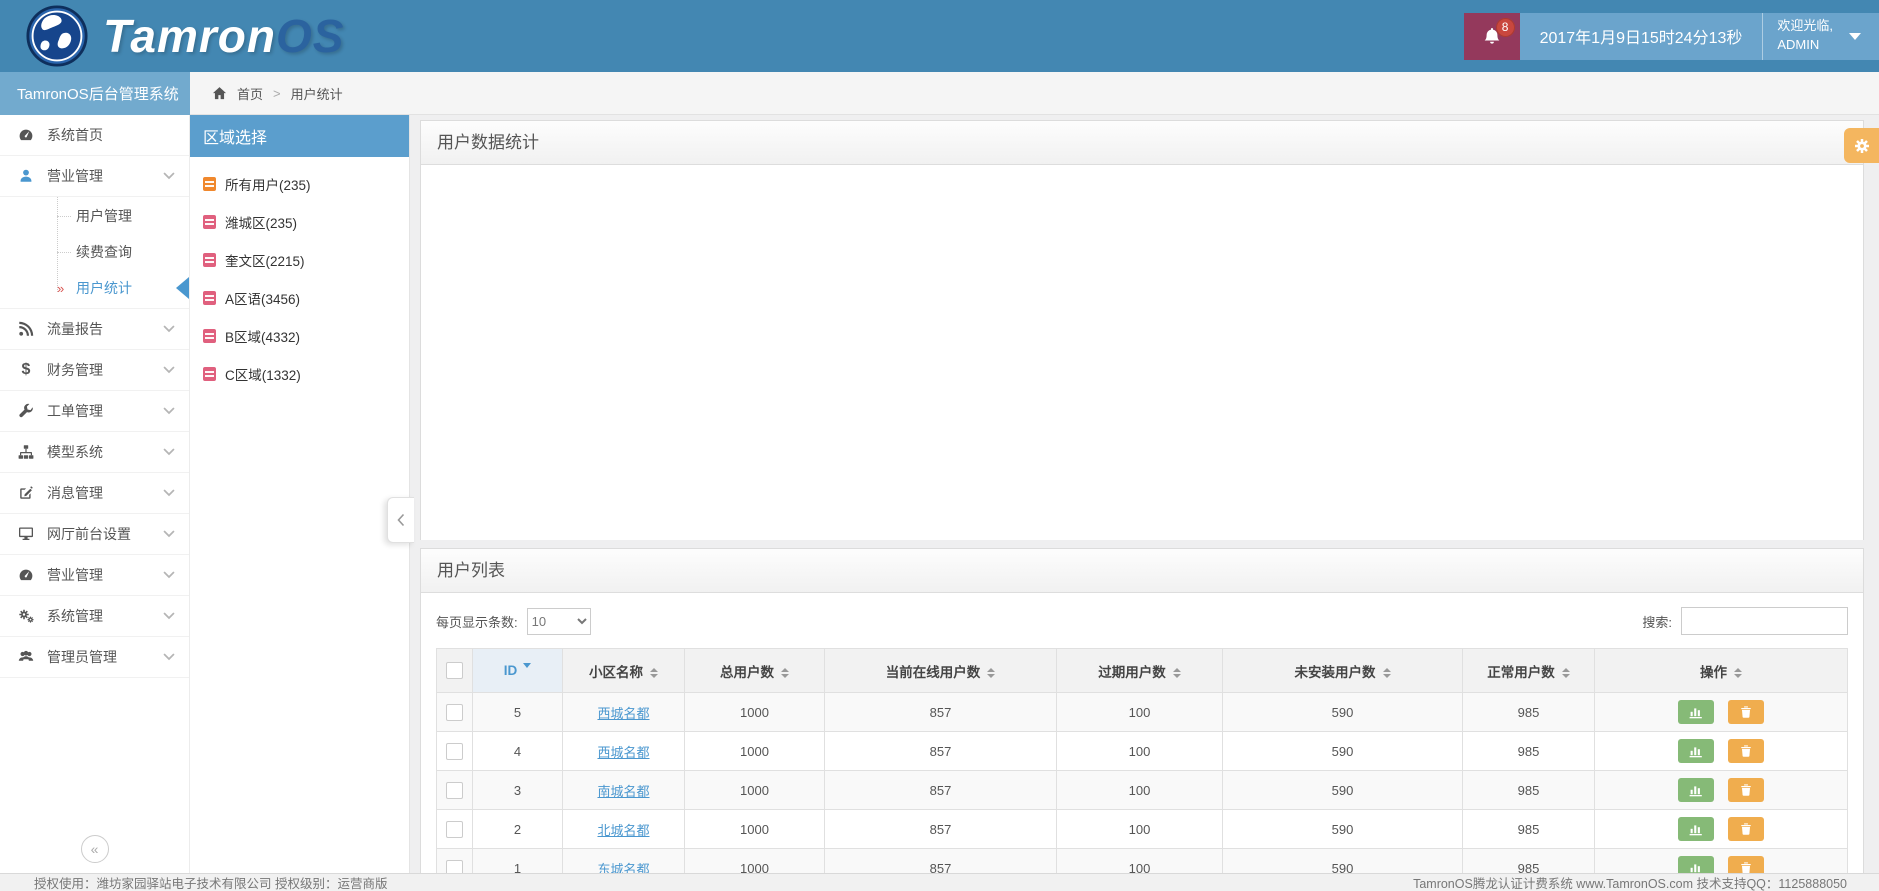 The height and width of the screenshot is (891, 1879). Describe the element at coordinates (1142, 143) in the screenshot. I see `stats-panel-title: 用户数据统计` at that location.